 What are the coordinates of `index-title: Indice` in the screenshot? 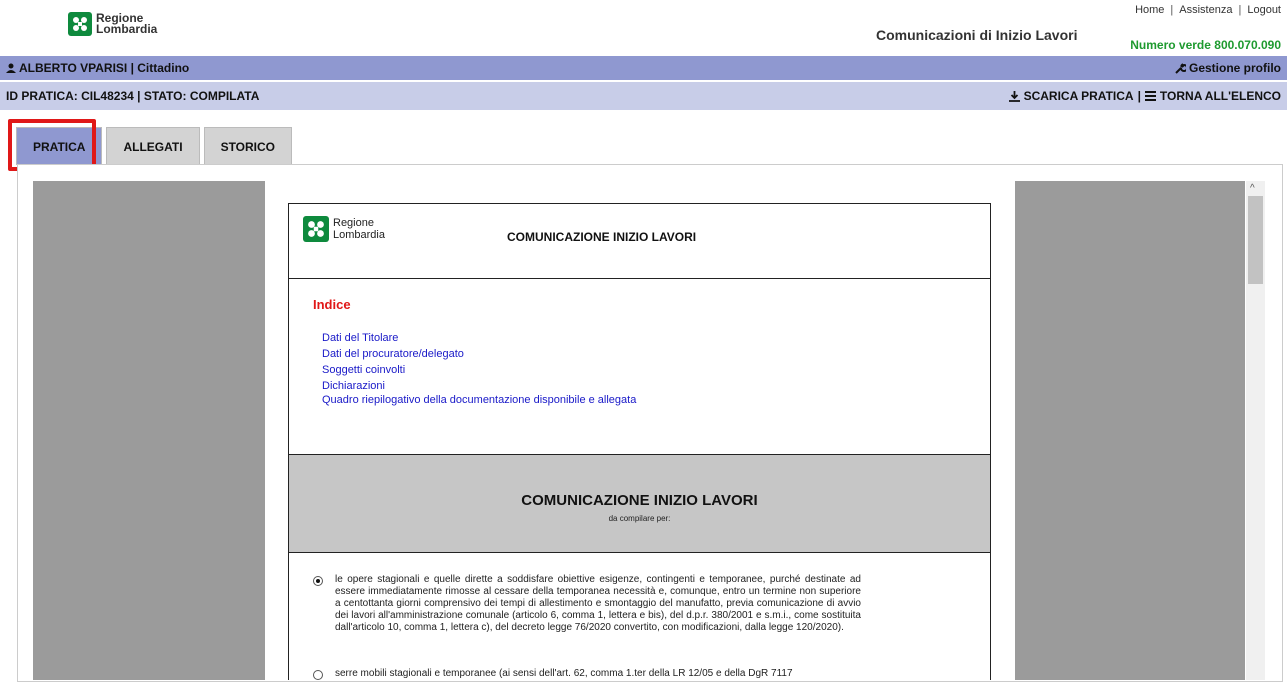 It's located at (332, 304).